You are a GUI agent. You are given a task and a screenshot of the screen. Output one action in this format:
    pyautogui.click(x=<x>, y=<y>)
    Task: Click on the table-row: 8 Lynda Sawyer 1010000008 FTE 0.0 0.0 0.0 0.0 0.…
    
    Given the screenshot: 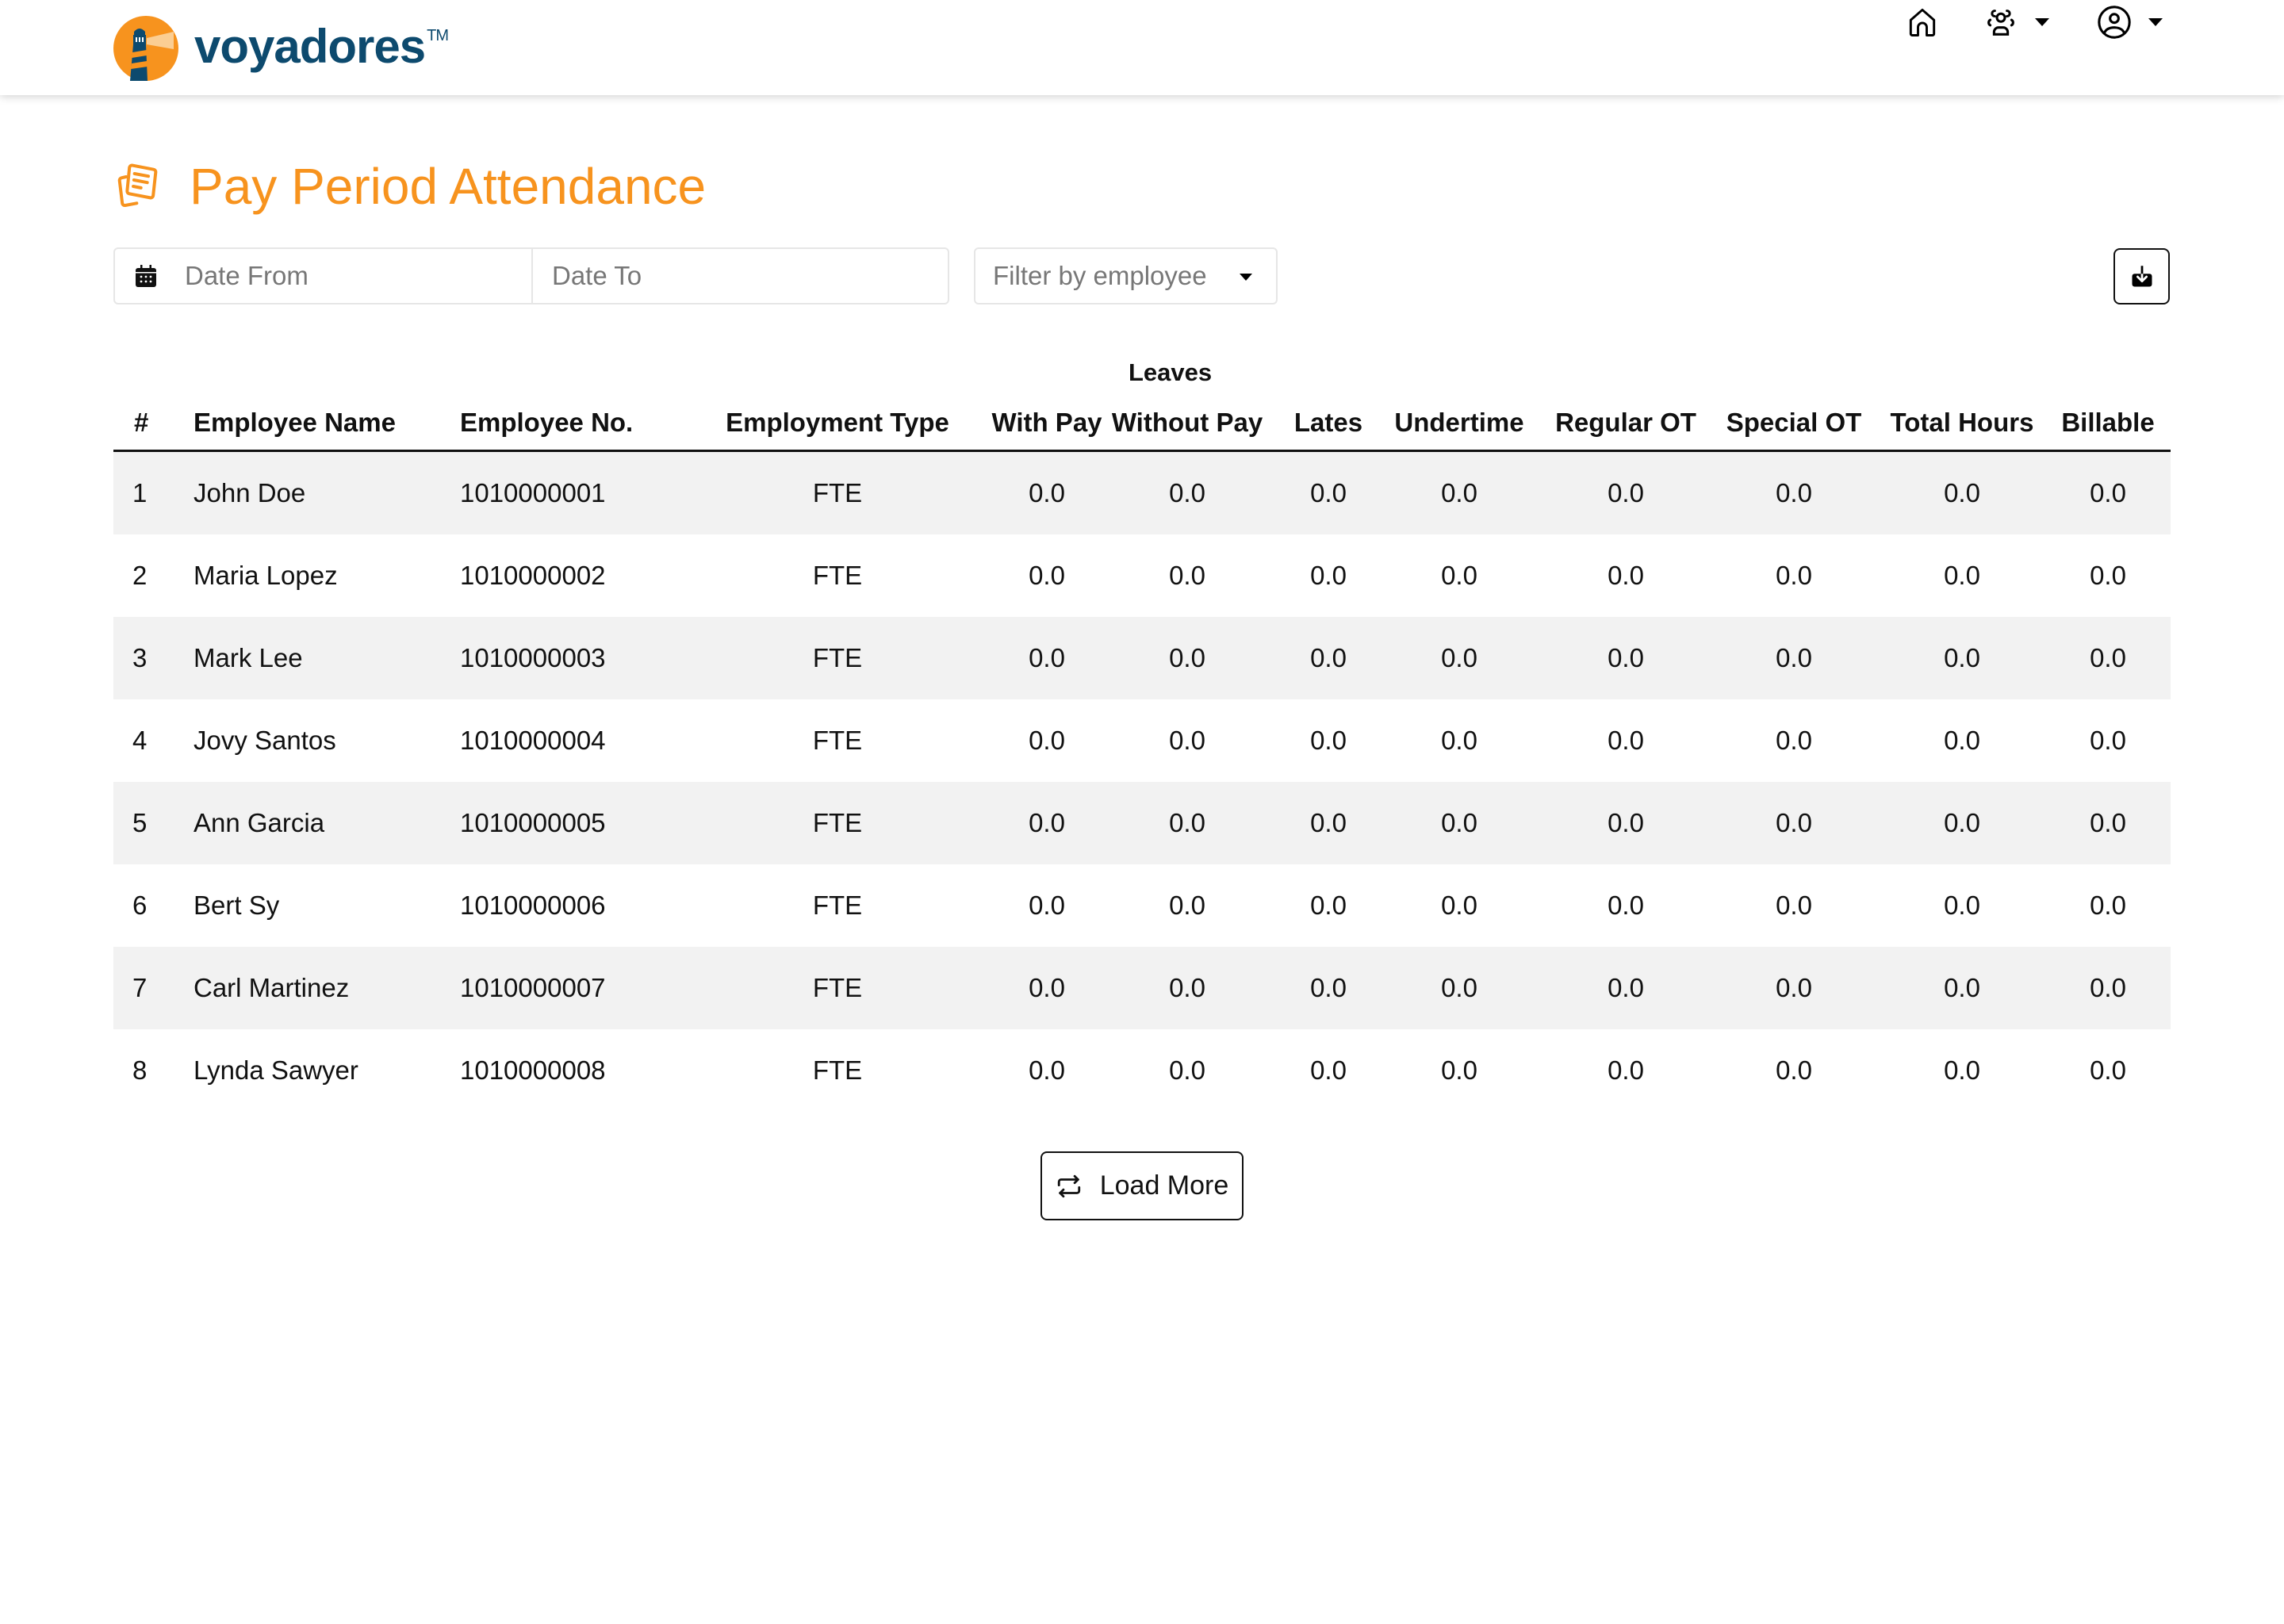 What is the action you would take?
    pyautogui.click(x=1142, y=1070)
    